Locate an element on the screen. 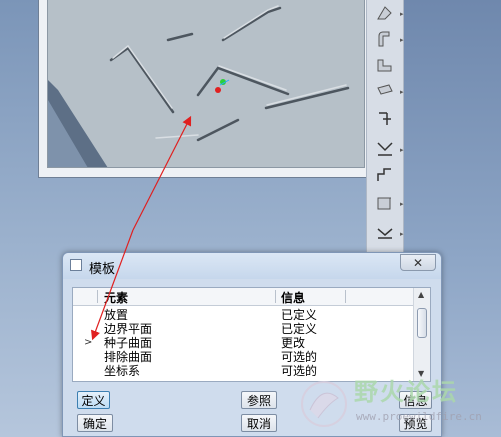 The image size is (501, 437). watermark-logo-icon is located at coordinates (324, 404).